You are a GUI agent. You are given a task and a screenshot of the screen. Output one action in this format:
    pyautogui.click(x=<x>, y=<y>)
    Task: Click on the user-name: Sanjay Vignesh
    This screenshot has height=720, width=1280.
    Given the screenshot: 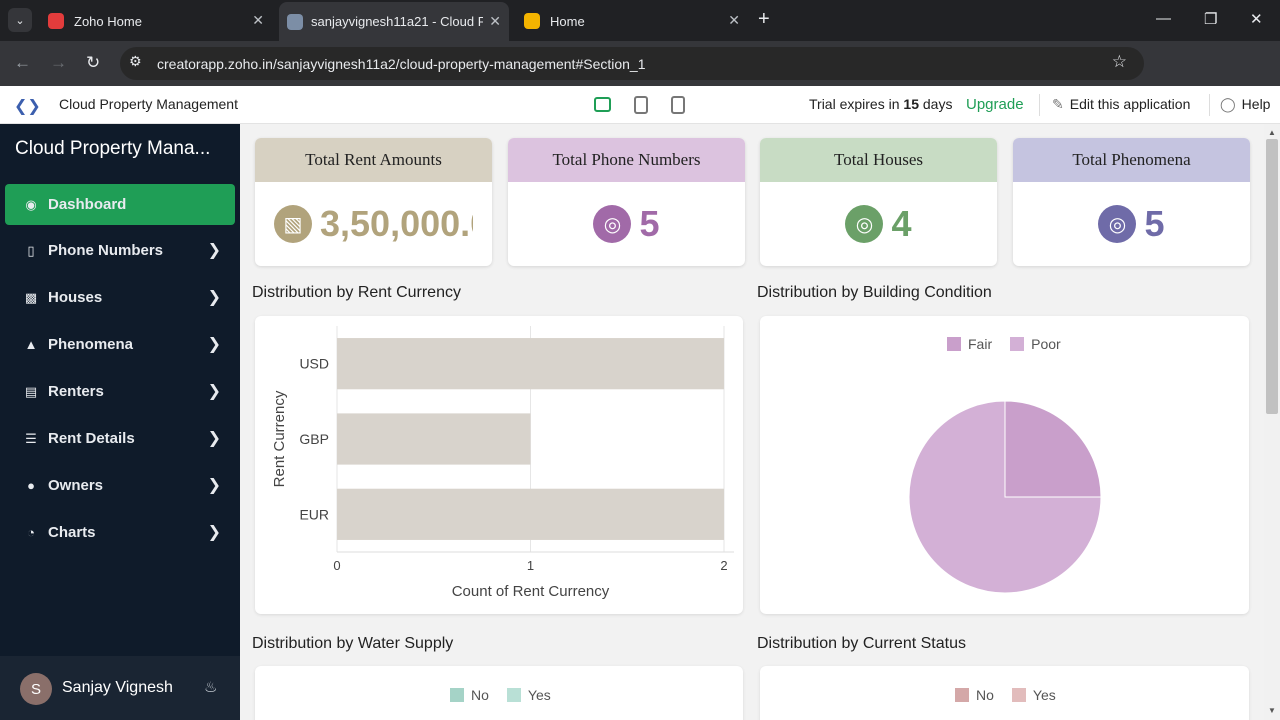 What is the action you would take?
    pyautogui.click(x=117, y=688)
    